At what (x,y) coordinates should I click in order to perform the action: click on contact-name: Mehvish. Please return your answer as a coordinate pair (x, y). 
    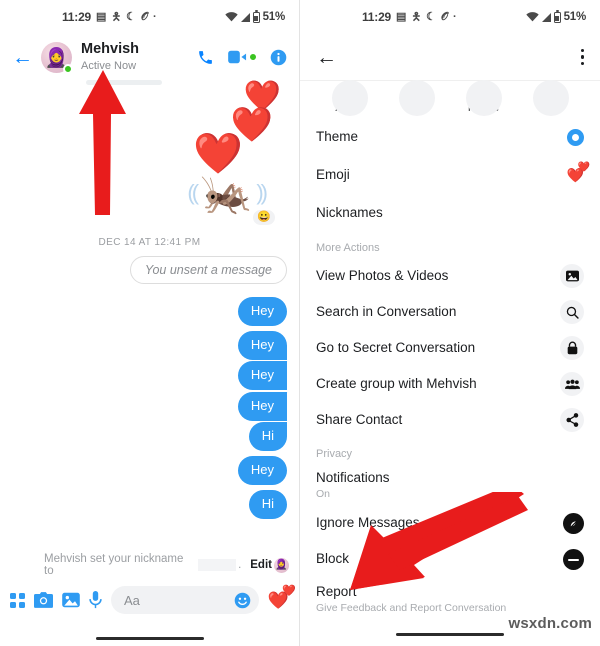
    Looking at the image, I should click on (110, 49).